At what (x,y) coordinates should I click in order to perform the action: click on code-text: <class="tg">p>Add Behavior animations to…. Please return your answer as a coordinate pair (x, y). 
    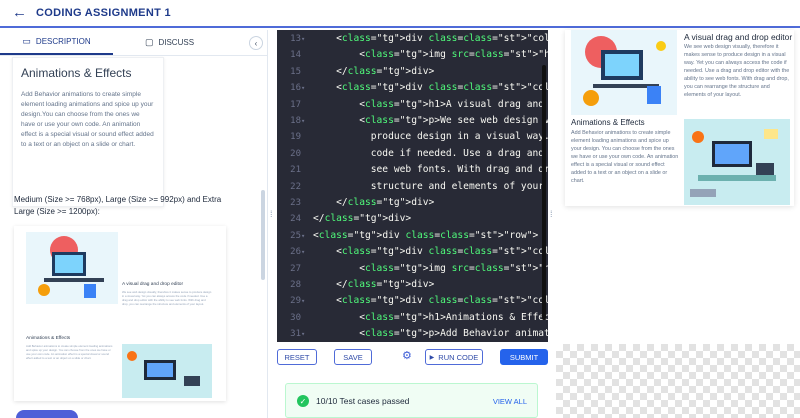
    Looking at the image, I should click on (430, 334).